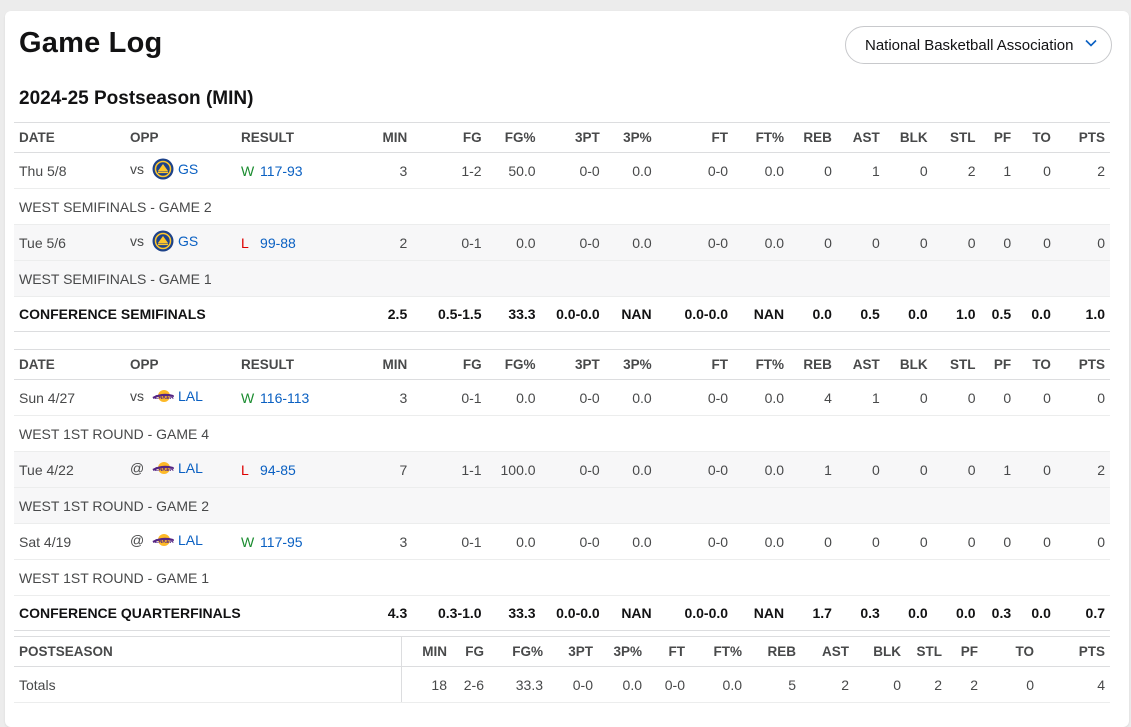  I want to click on result-cell: W 117-93, so click(285, 170).